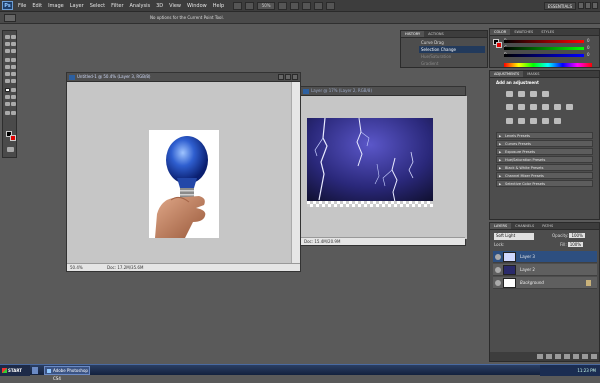 The width and height of the screenshot is (600, 383). What do you see at coordinates (13, 104) in the screenshot?
I see `3d-orbit-icon` at bounding box center [13, 104].